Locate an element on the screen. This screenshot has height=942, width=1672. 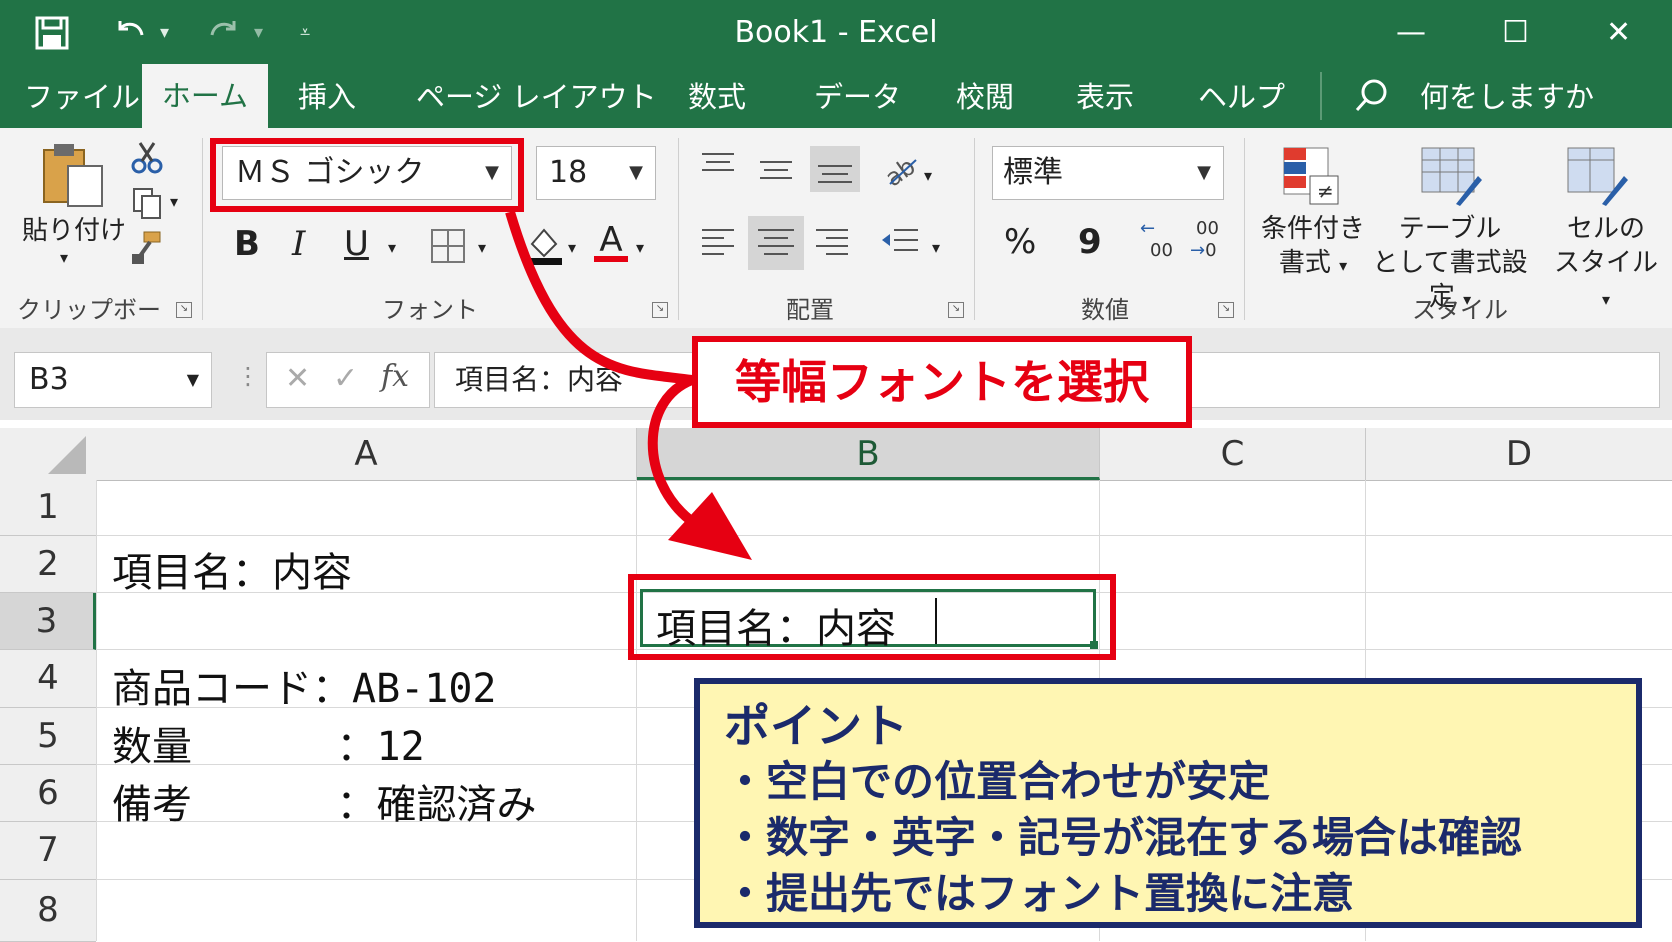
point-item-3: ・提出先ではフォント置換に注意 is located at coordinates (1039, 893).